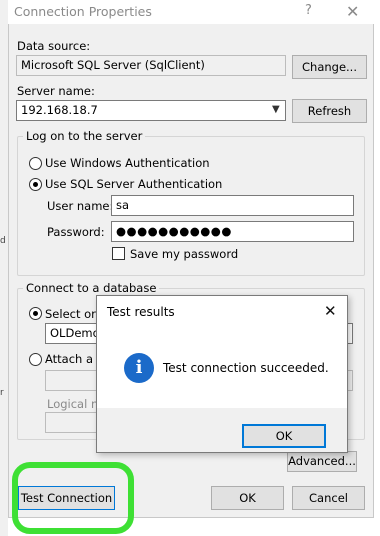  Describe the element at coordinates (141, 312) in the screenshot. I see `test-results-title: Test results` at that location.